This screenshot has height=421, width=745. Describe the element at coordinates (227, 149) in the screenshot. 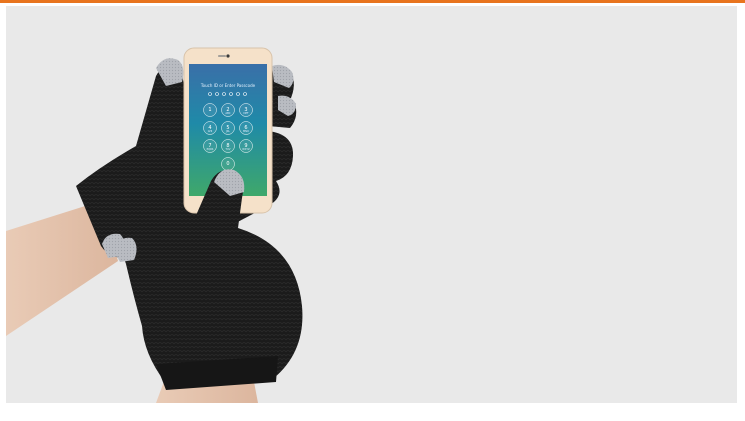

I see `keypad-letters: TUV` at that location.